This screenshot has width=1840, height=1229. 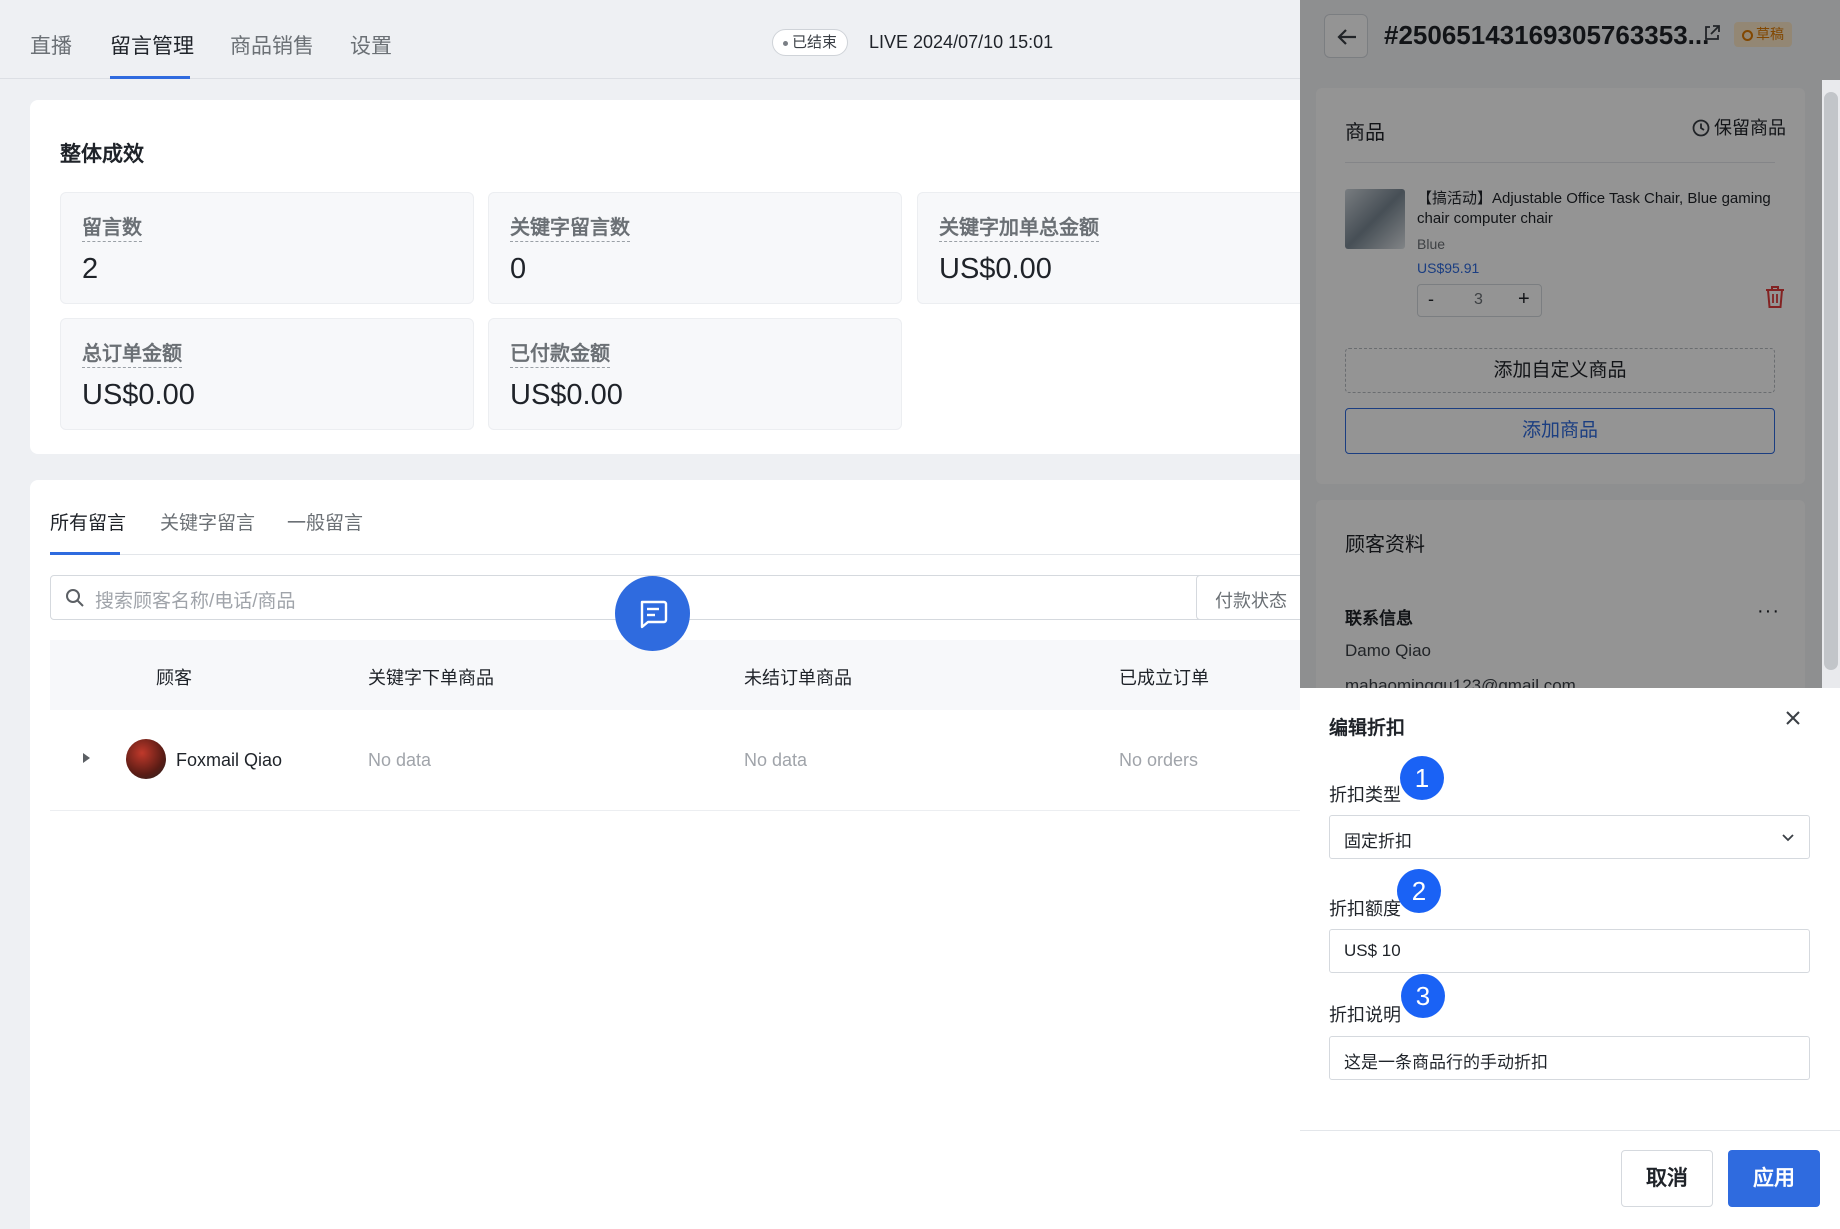 What do you see at coordinates (690, 554) in the screenshot?
I see `tabs-divider` at bounding box center [690, 554].